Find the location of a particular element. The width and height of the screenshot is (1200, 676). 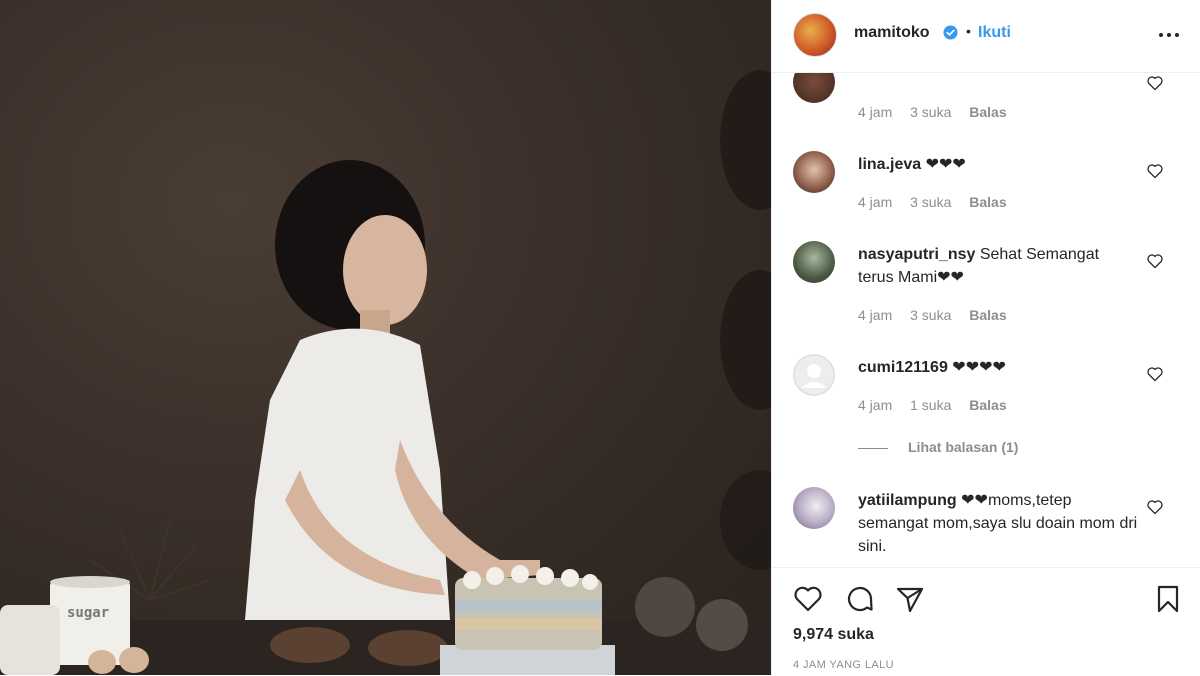

view-replies-button: Lihat balasan (1) is located at coordinates (938, 447).